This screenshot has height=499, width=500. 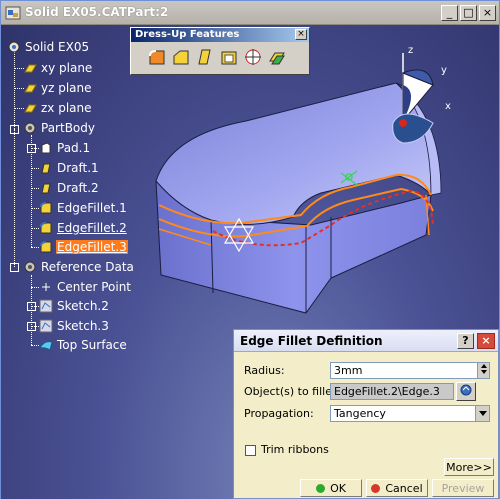 What do you see at coordinates (392, 391) in the screenshot?
I see `objects-field: EdgeFillet.2\Edge.3` at bounding box center [392, 391].